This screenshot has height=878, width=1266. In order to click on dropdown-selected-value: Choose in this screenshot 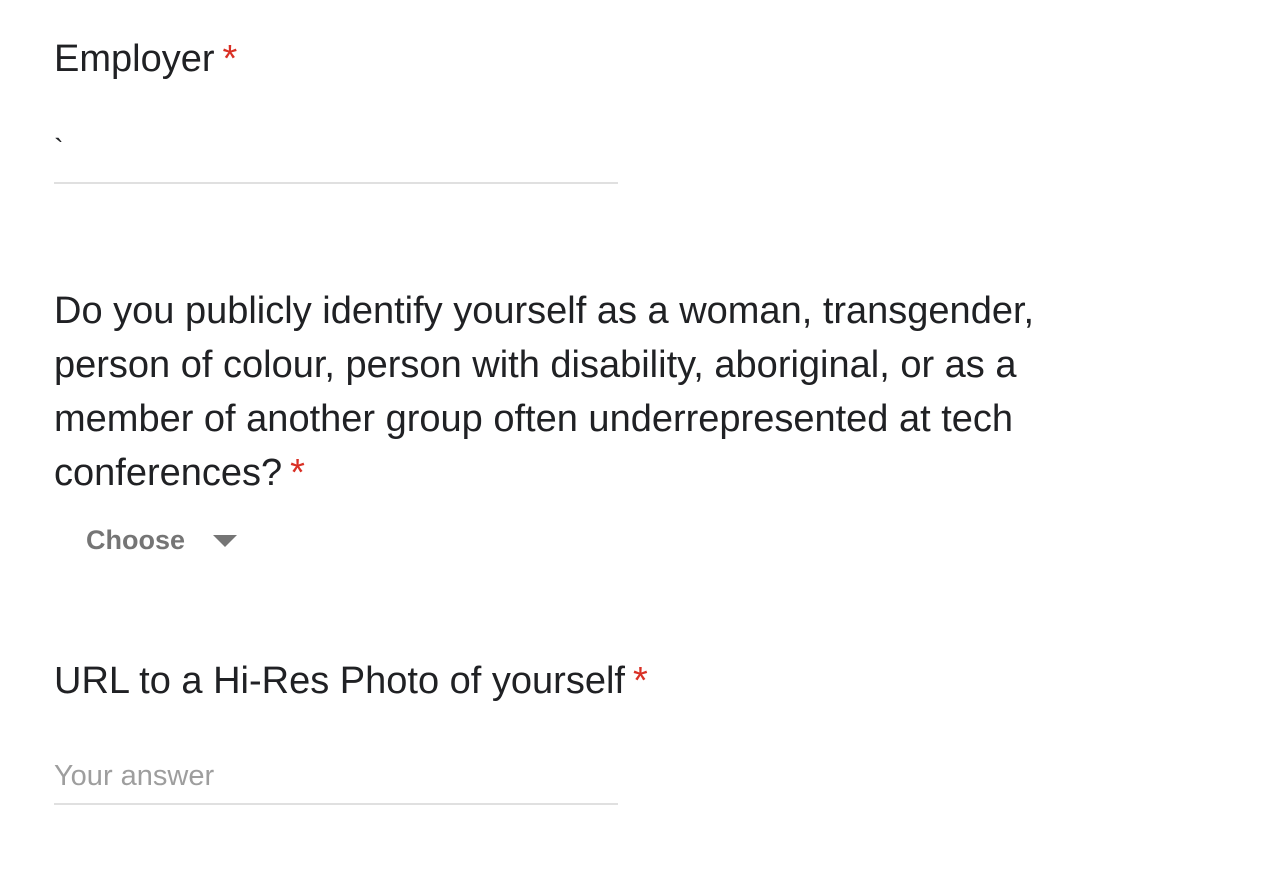, I will do `click(136, 539)`.